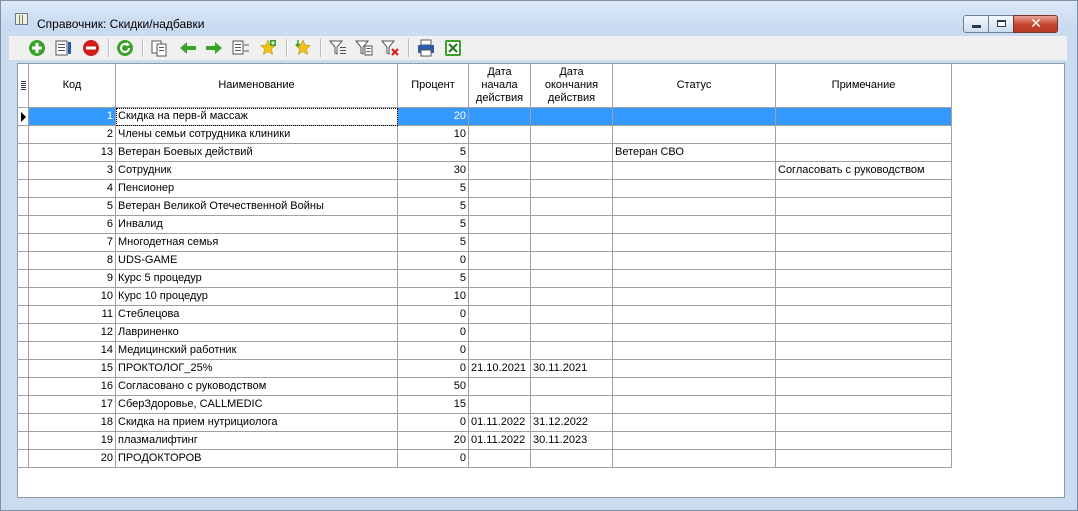 Image resolution: width=1078 pixels, height=511 pixels. What do you see at coordinates (539, 17) in the screenshot?
I see `title-bar: Справочник: Скидки/надбавки ✕` at bounding box center [539, 17].